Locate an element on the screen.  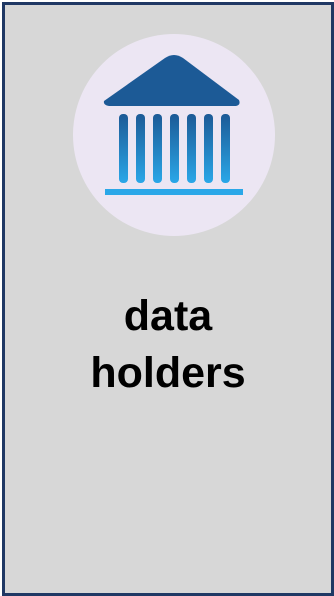
label-line-1: data is located at coordinates (168, 316).